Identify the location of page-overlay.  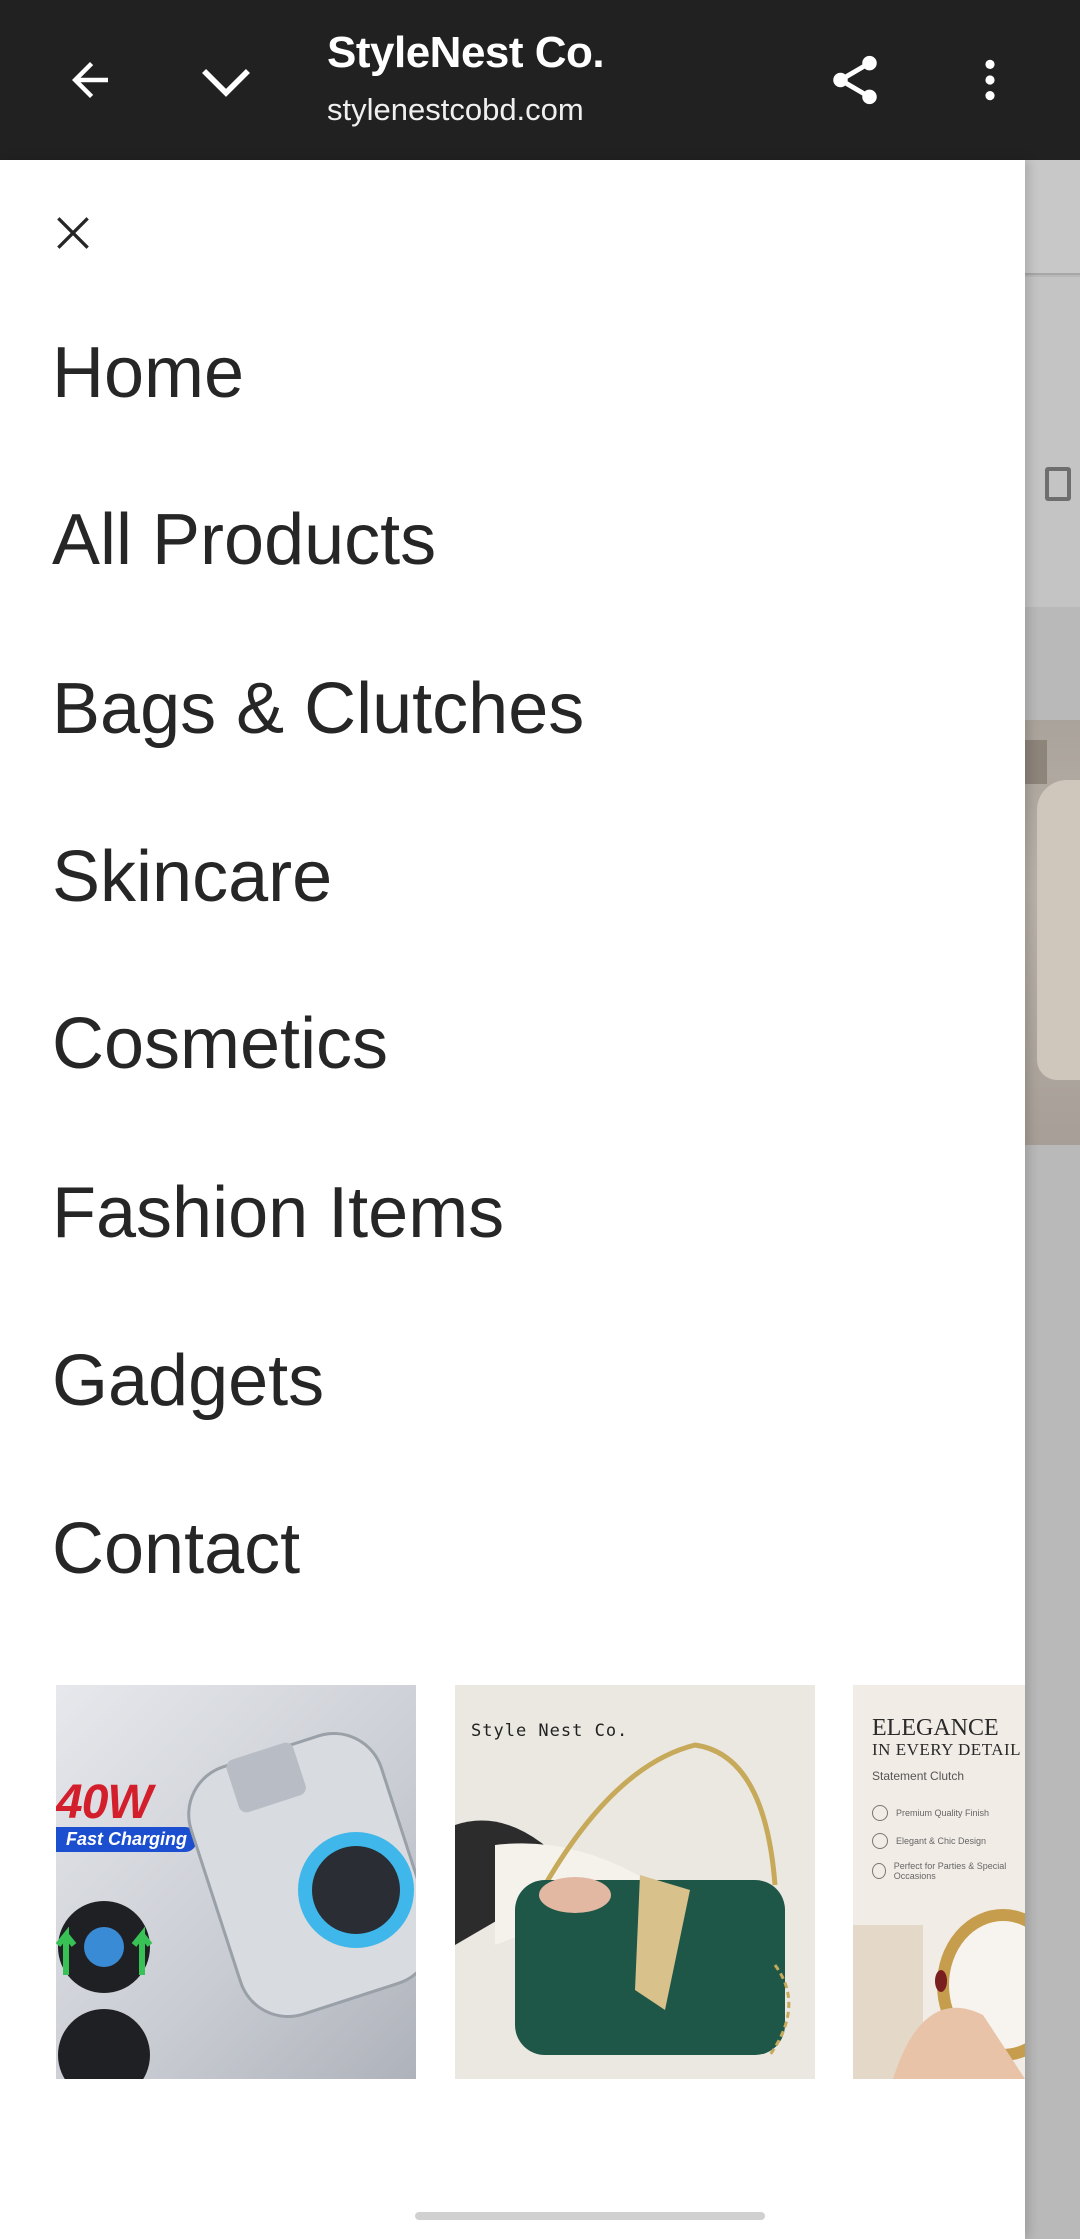
(1052, 1199).